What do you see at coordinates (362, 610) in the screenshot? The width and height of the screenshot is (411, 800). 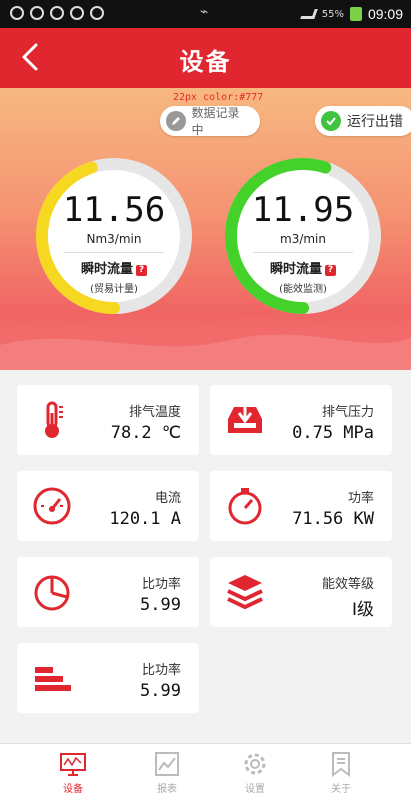 I see `card-value: Ⅰ级` at bounding box center [362, 610].